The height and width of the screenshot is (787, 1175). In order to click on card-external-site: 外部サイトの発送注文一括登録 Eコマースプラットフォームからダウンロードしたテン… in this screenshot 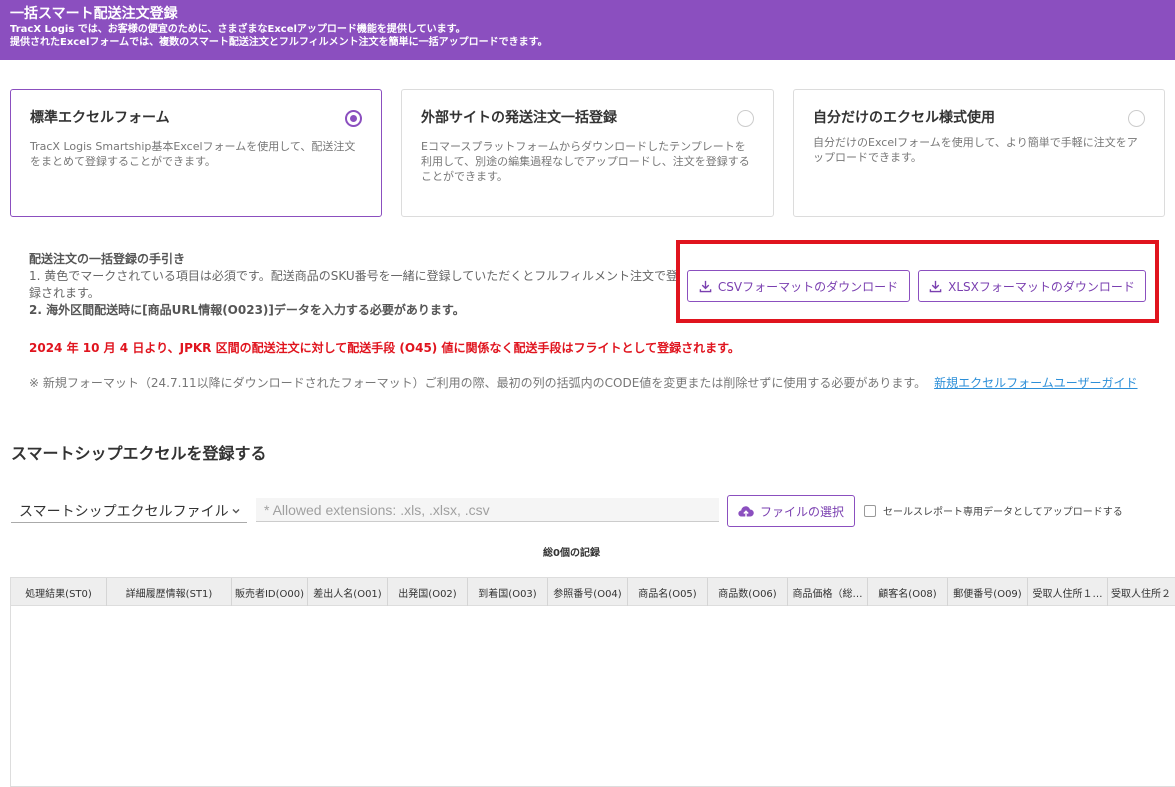, I will do `click(587, 153)`.